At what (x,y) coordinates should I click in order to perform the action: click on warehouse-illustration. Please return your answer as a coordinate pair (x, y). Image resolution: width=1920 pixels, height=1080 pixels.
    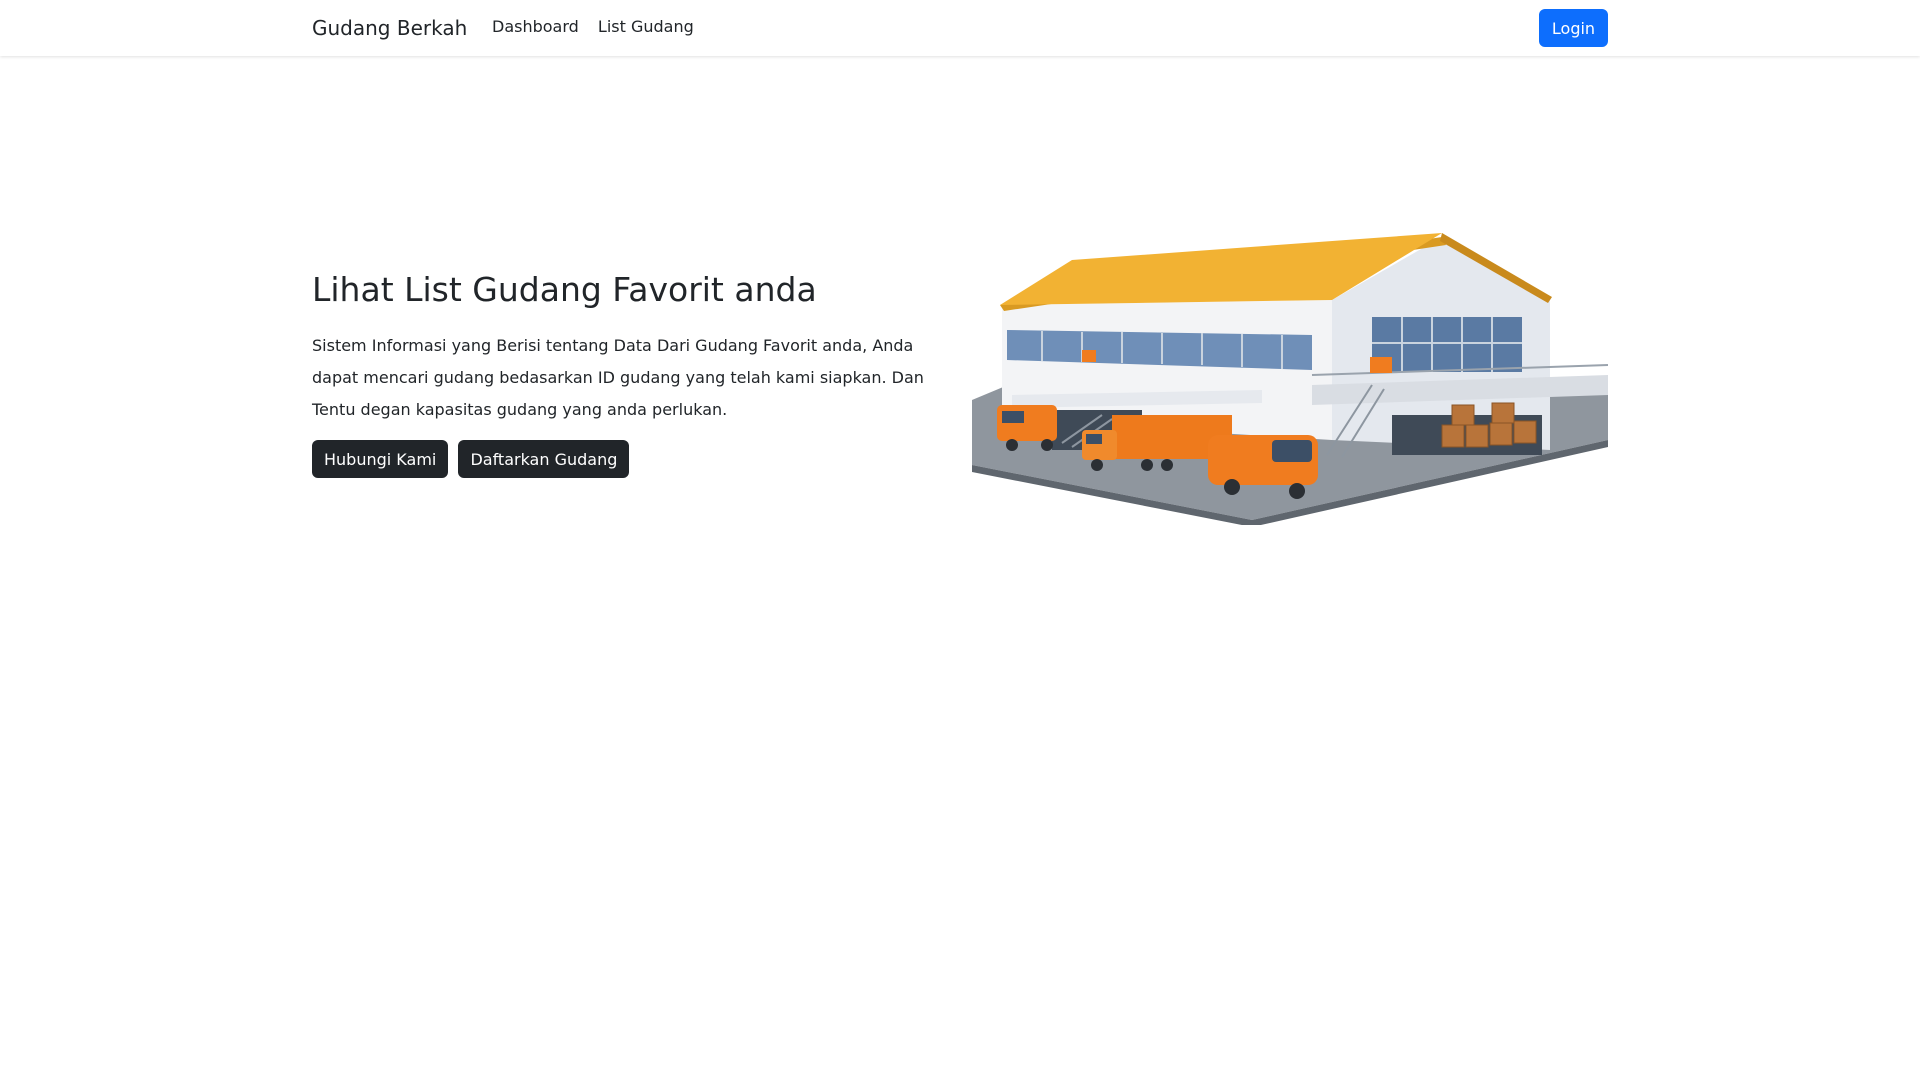
    Looking at the image, I should click on (1290, 376).